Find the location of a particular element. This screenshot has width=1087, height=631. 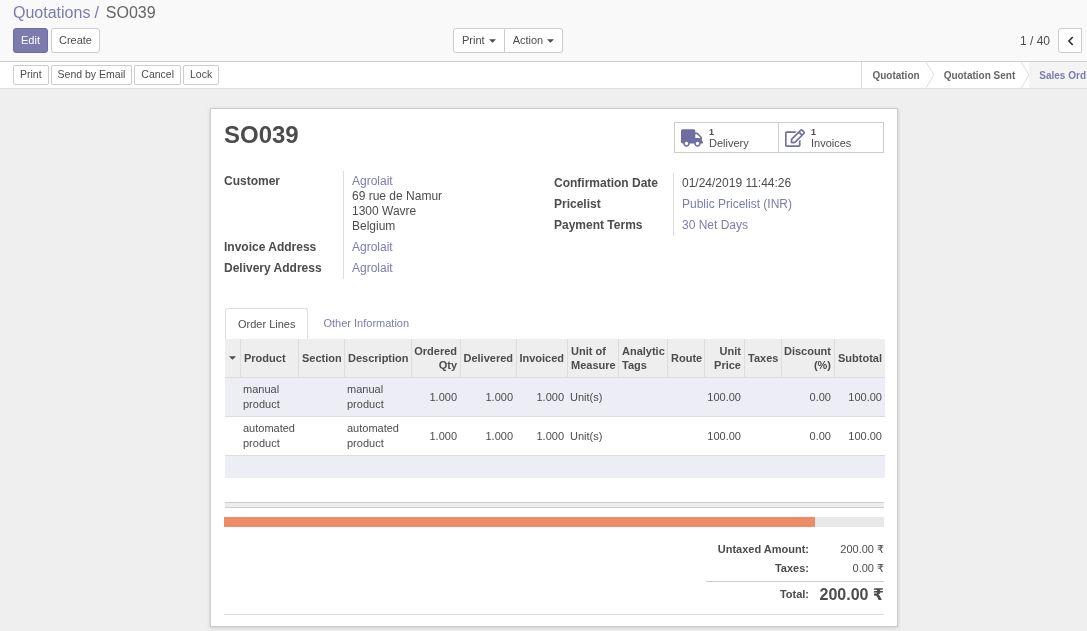

field-label: Payment Terms is located at coordinates (598, 225).